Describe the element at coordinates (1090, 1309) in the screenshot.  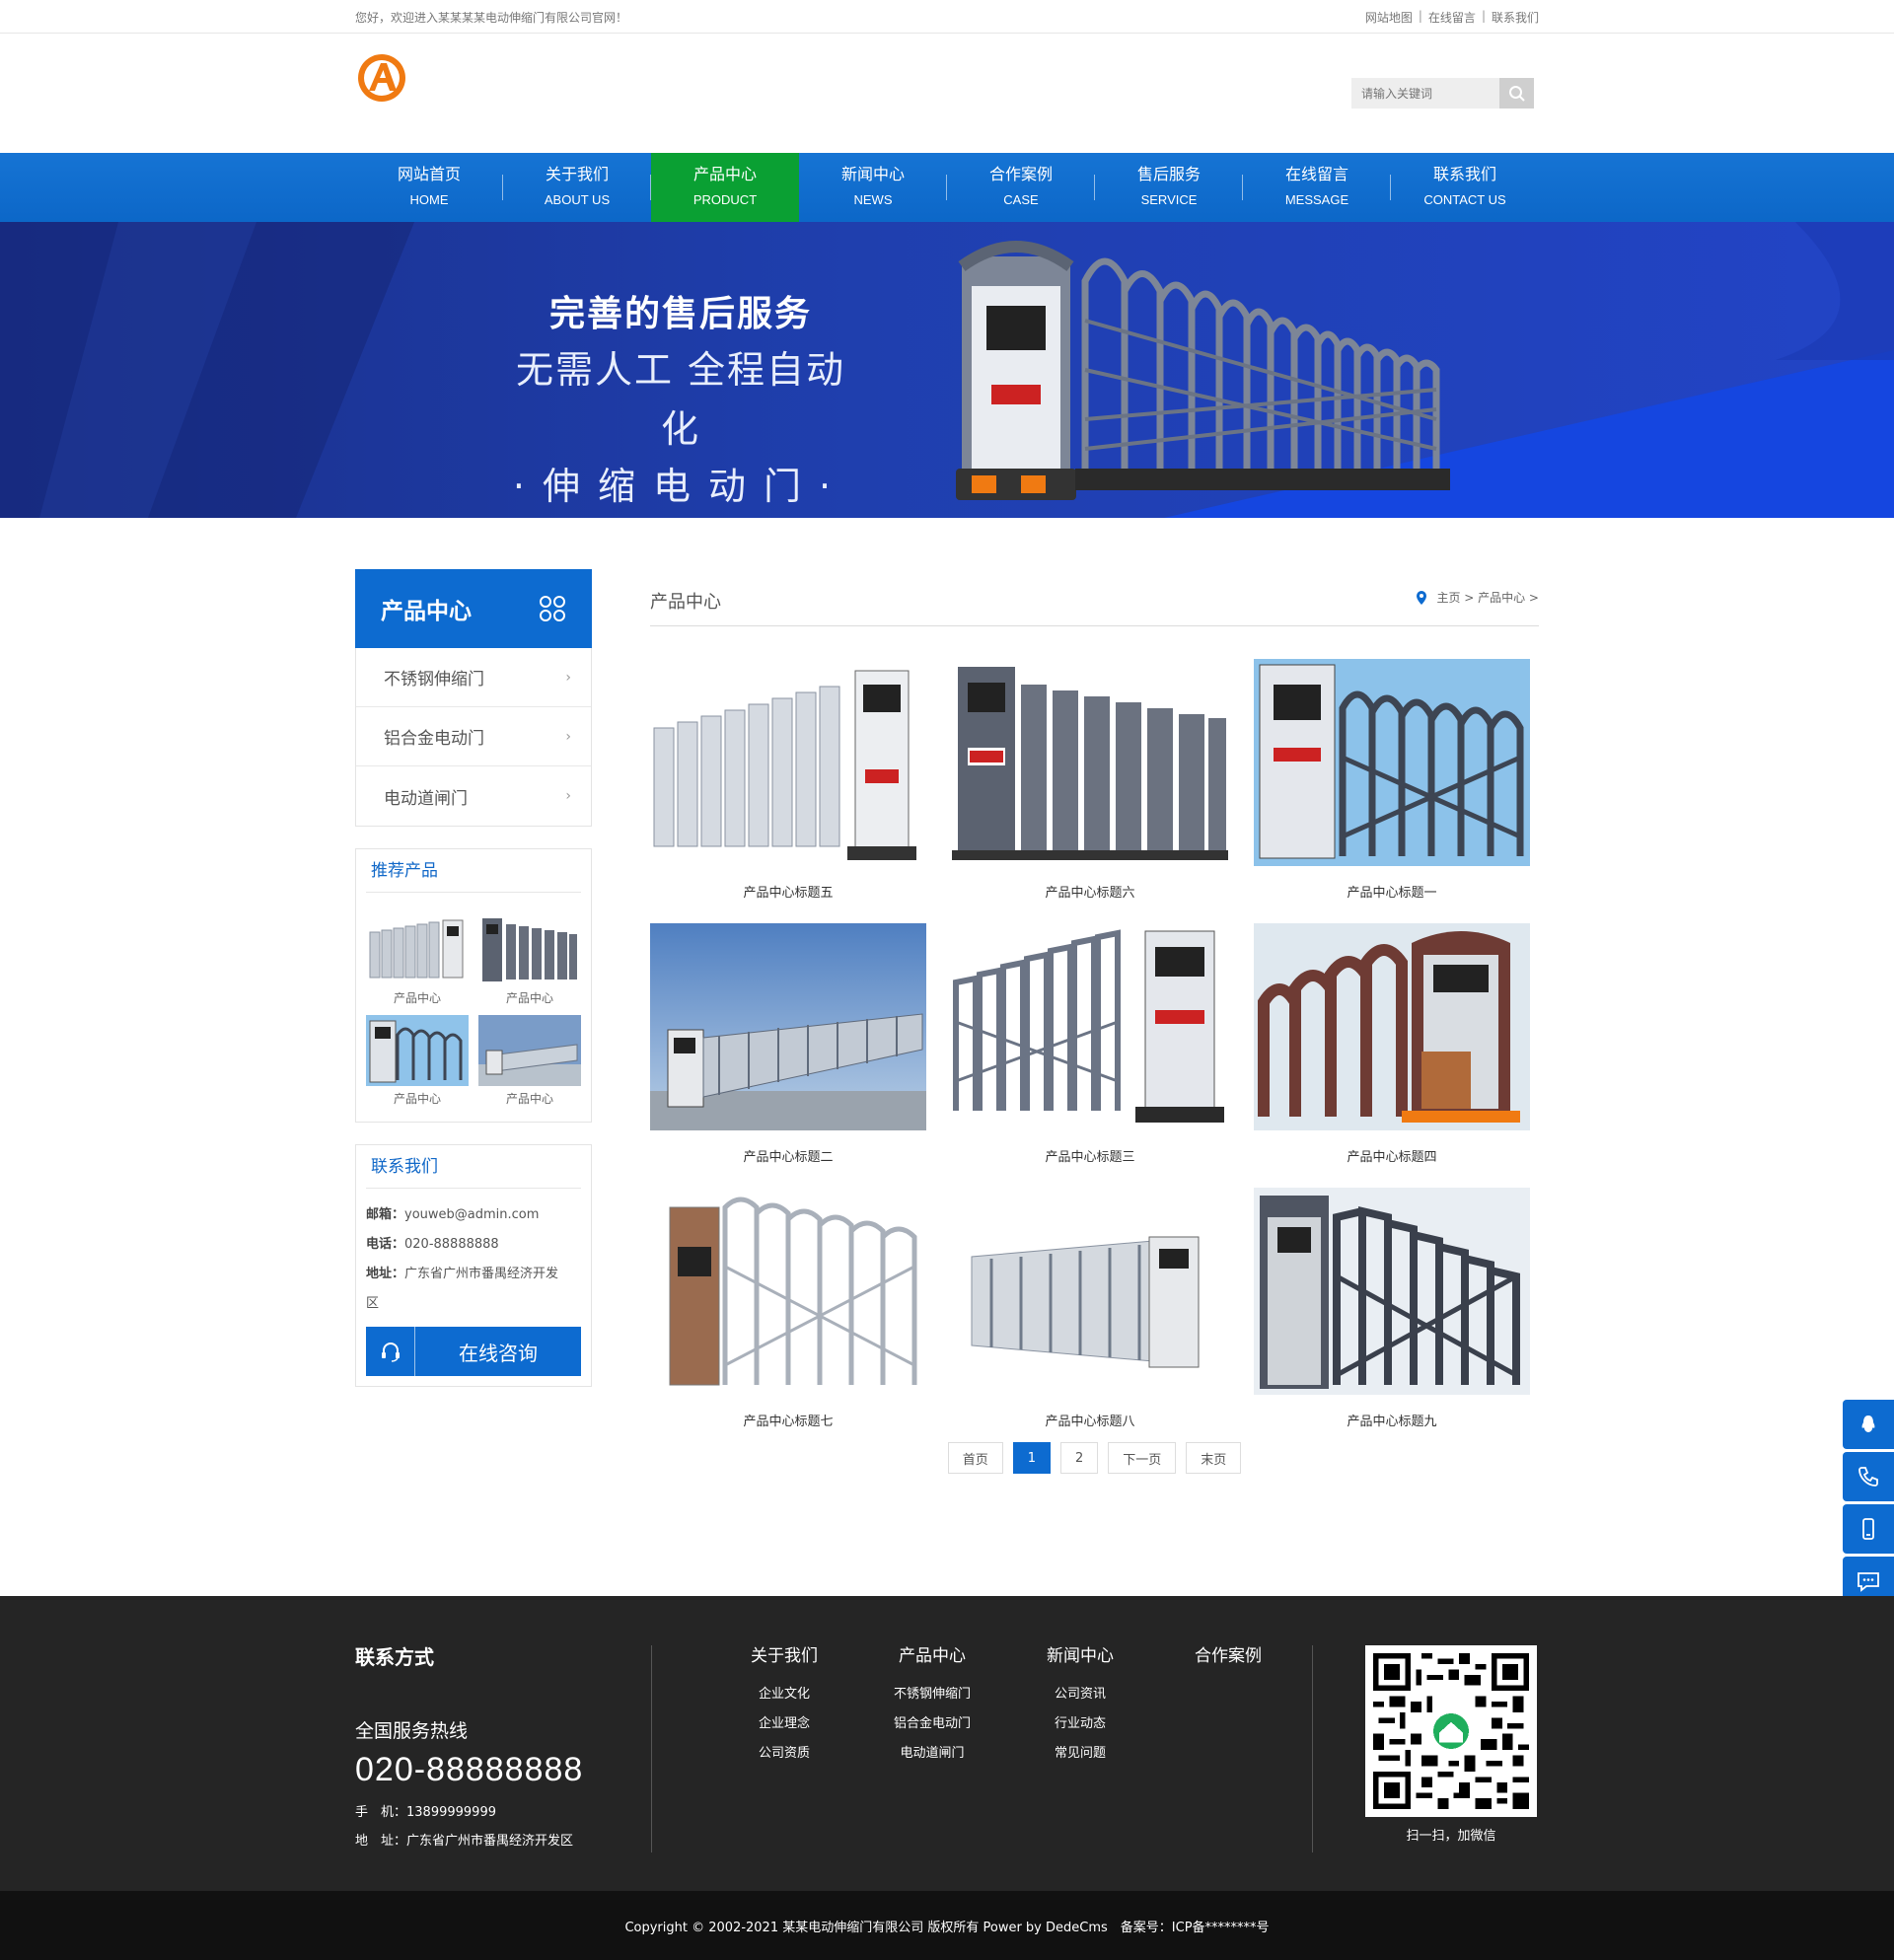
I see `product-card: 产品中心标题八` at that location.